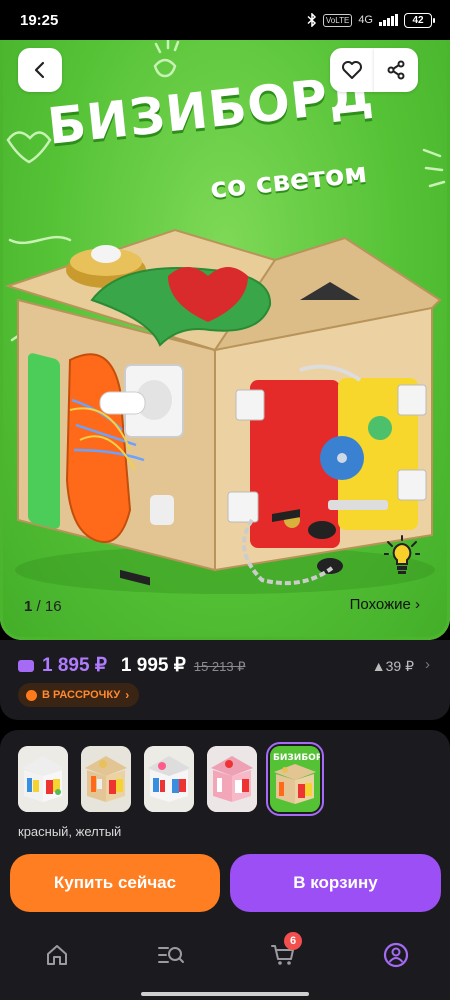 Image resolution: width=450 pixels, height=1000 pixels. I want to click on nav-profile, so click(396, 955).